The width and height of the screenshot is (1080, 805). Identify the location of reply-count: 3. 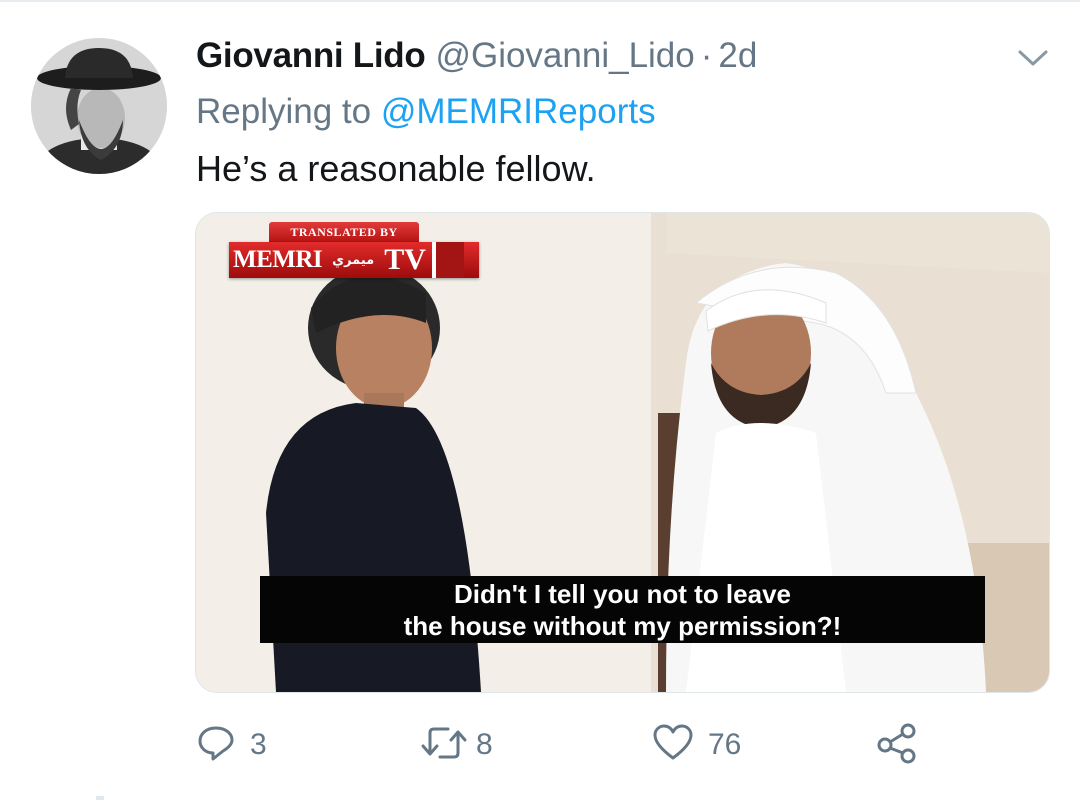
(258, 744).